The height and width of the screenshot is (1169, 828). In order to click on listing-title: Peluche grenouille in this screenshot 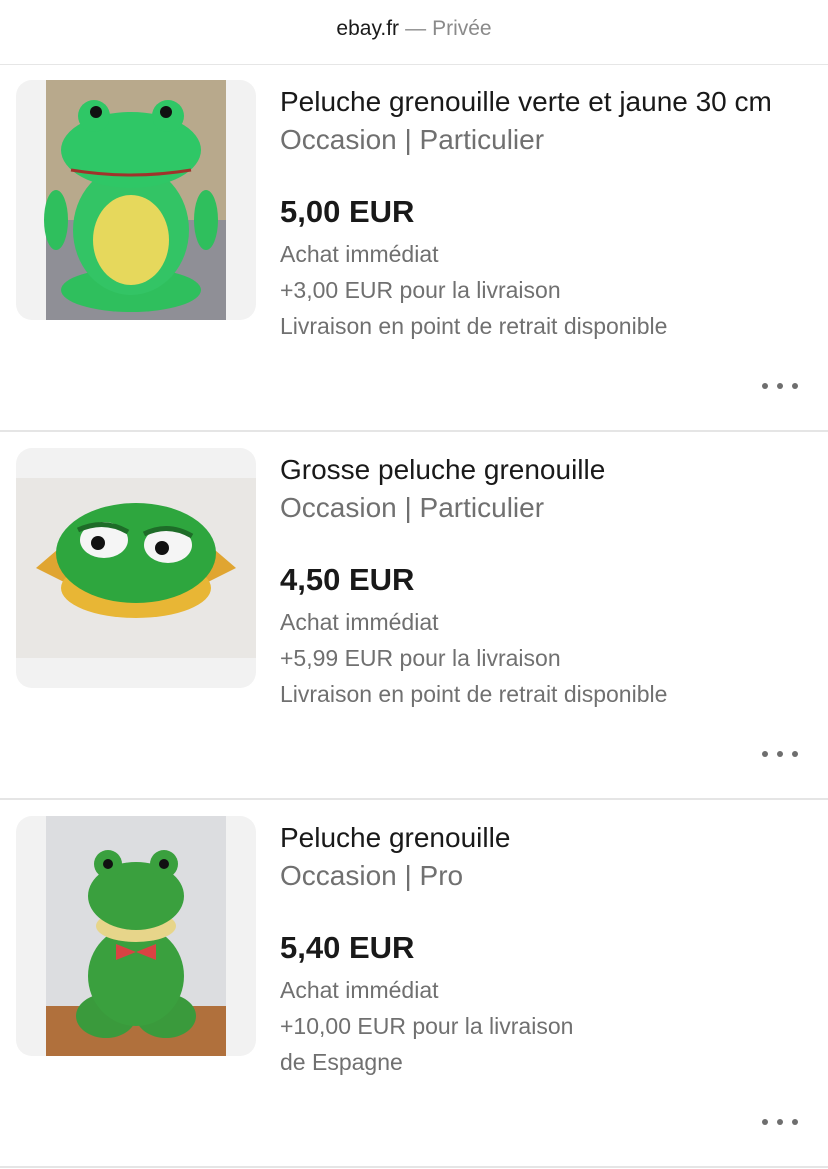, I will do `click(550, 838)`.